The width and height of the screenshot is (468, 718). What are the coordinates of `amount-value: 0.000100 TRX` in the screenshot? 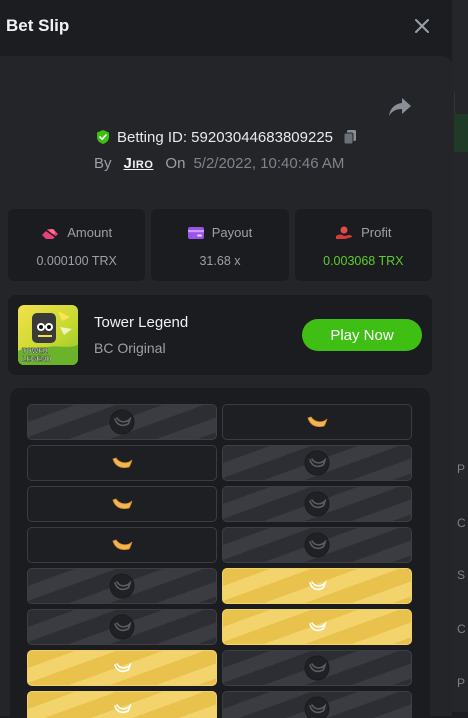 It's located at (76, 261).